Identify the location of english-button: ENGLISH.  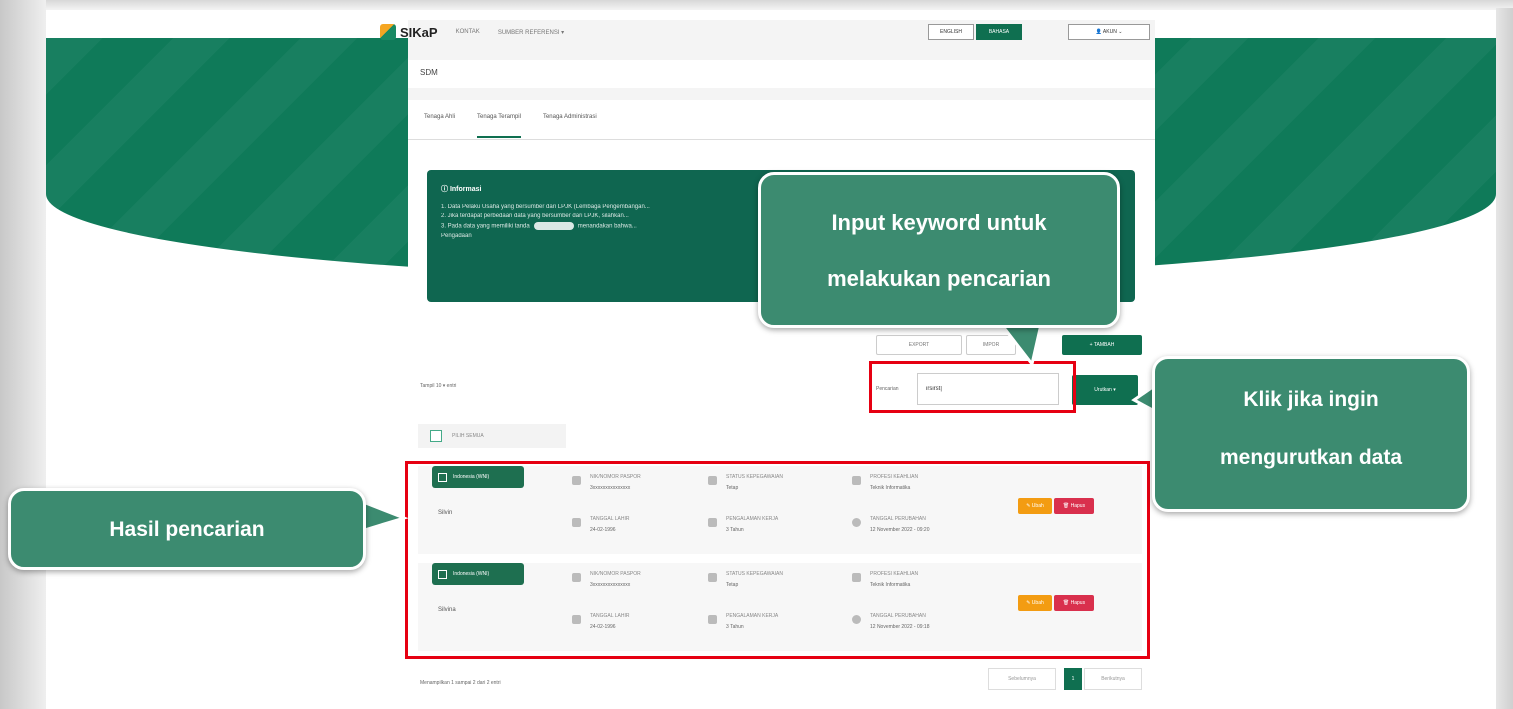
(951, 32).